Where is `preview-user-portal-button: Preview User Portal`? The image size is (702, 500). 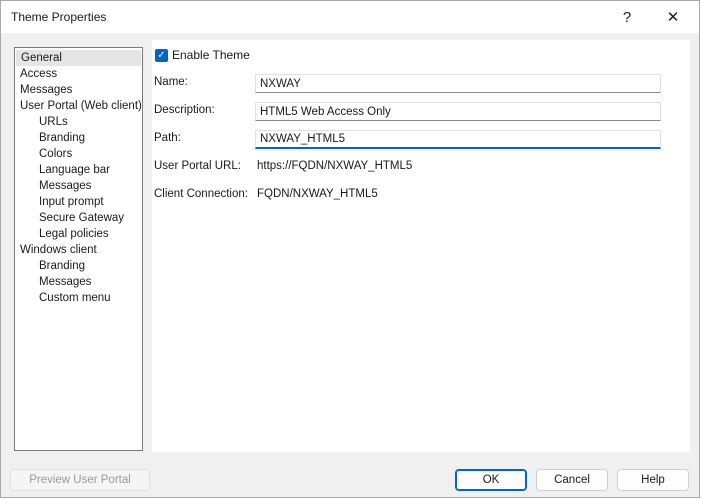
preview-user-portal-button: Preview User Portal is located at coordinates (80, 480).